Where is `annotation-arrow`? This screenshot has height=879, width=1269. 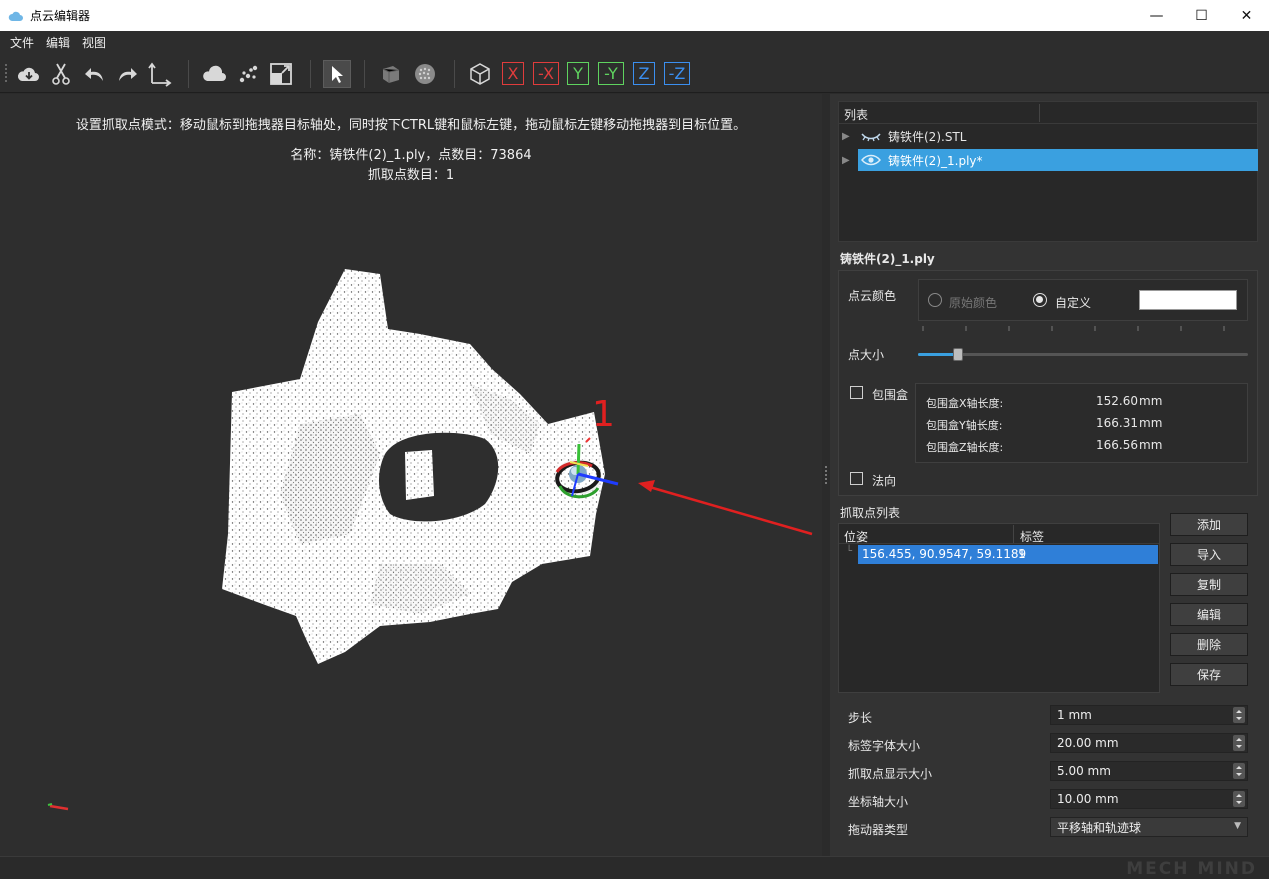
annotation-arrow is located at coordinates (729, 510).